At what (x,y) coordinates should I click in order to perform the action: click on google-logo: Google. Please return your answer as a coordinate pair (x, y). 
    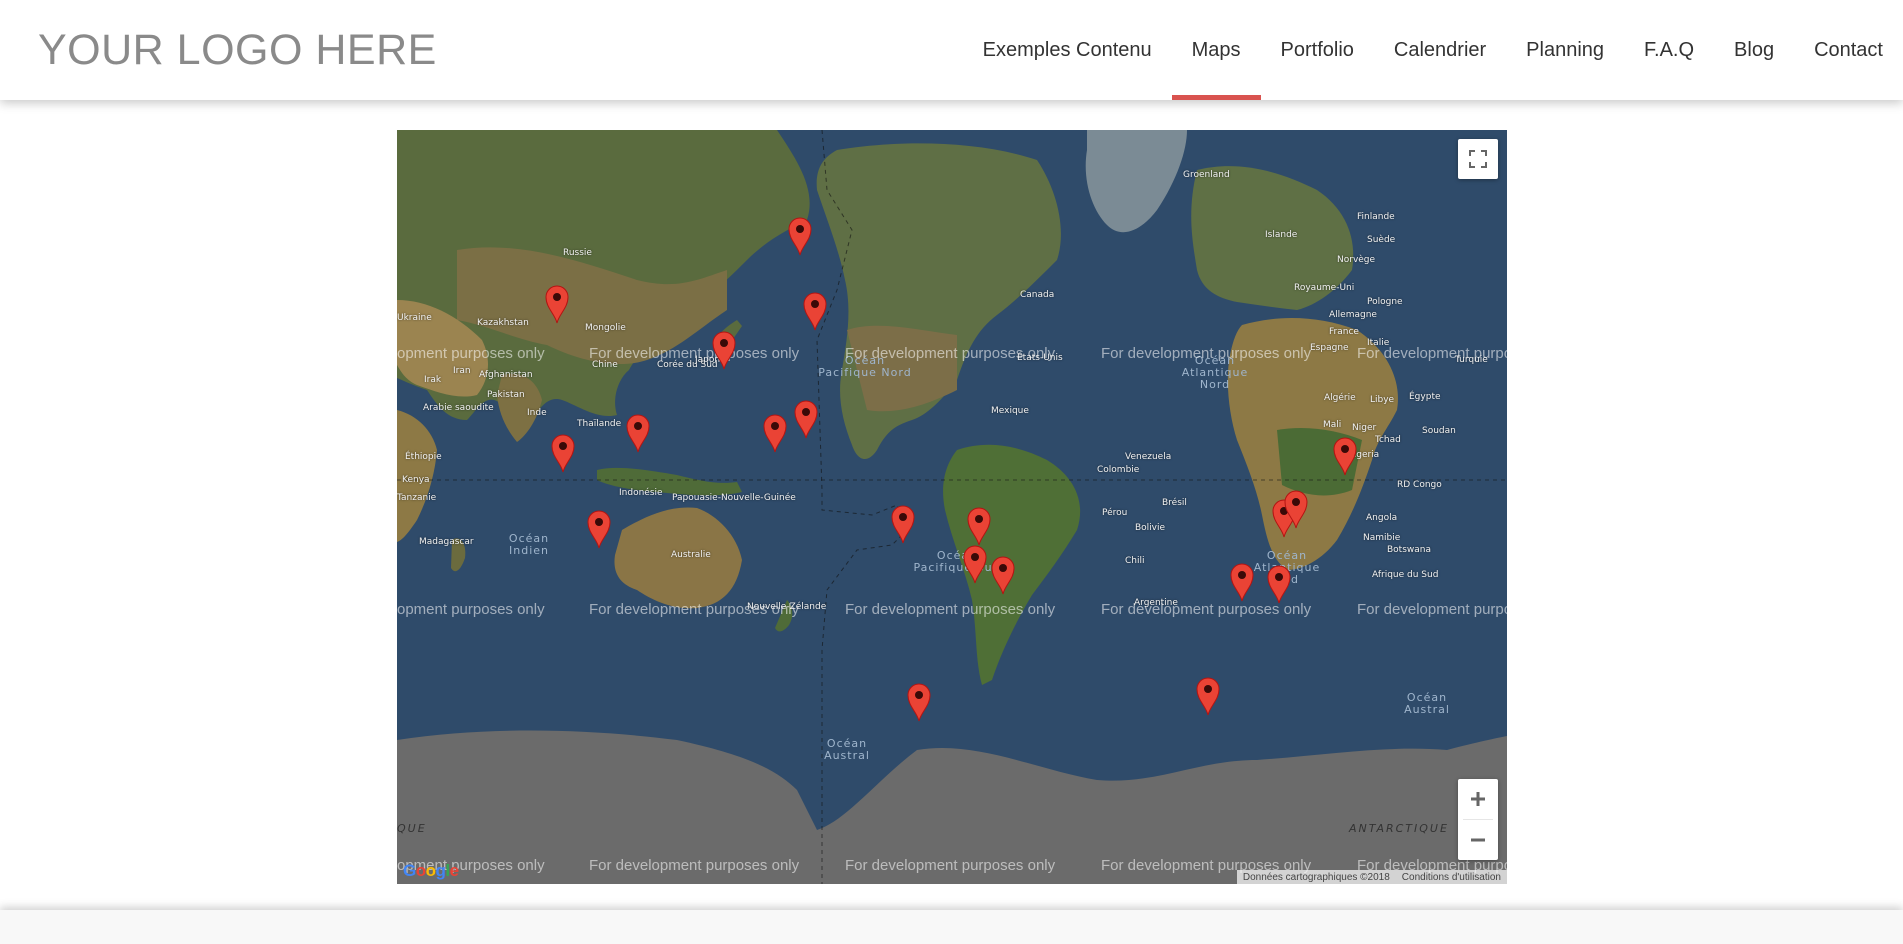
    Looking at the image, I should click on (431, 871).